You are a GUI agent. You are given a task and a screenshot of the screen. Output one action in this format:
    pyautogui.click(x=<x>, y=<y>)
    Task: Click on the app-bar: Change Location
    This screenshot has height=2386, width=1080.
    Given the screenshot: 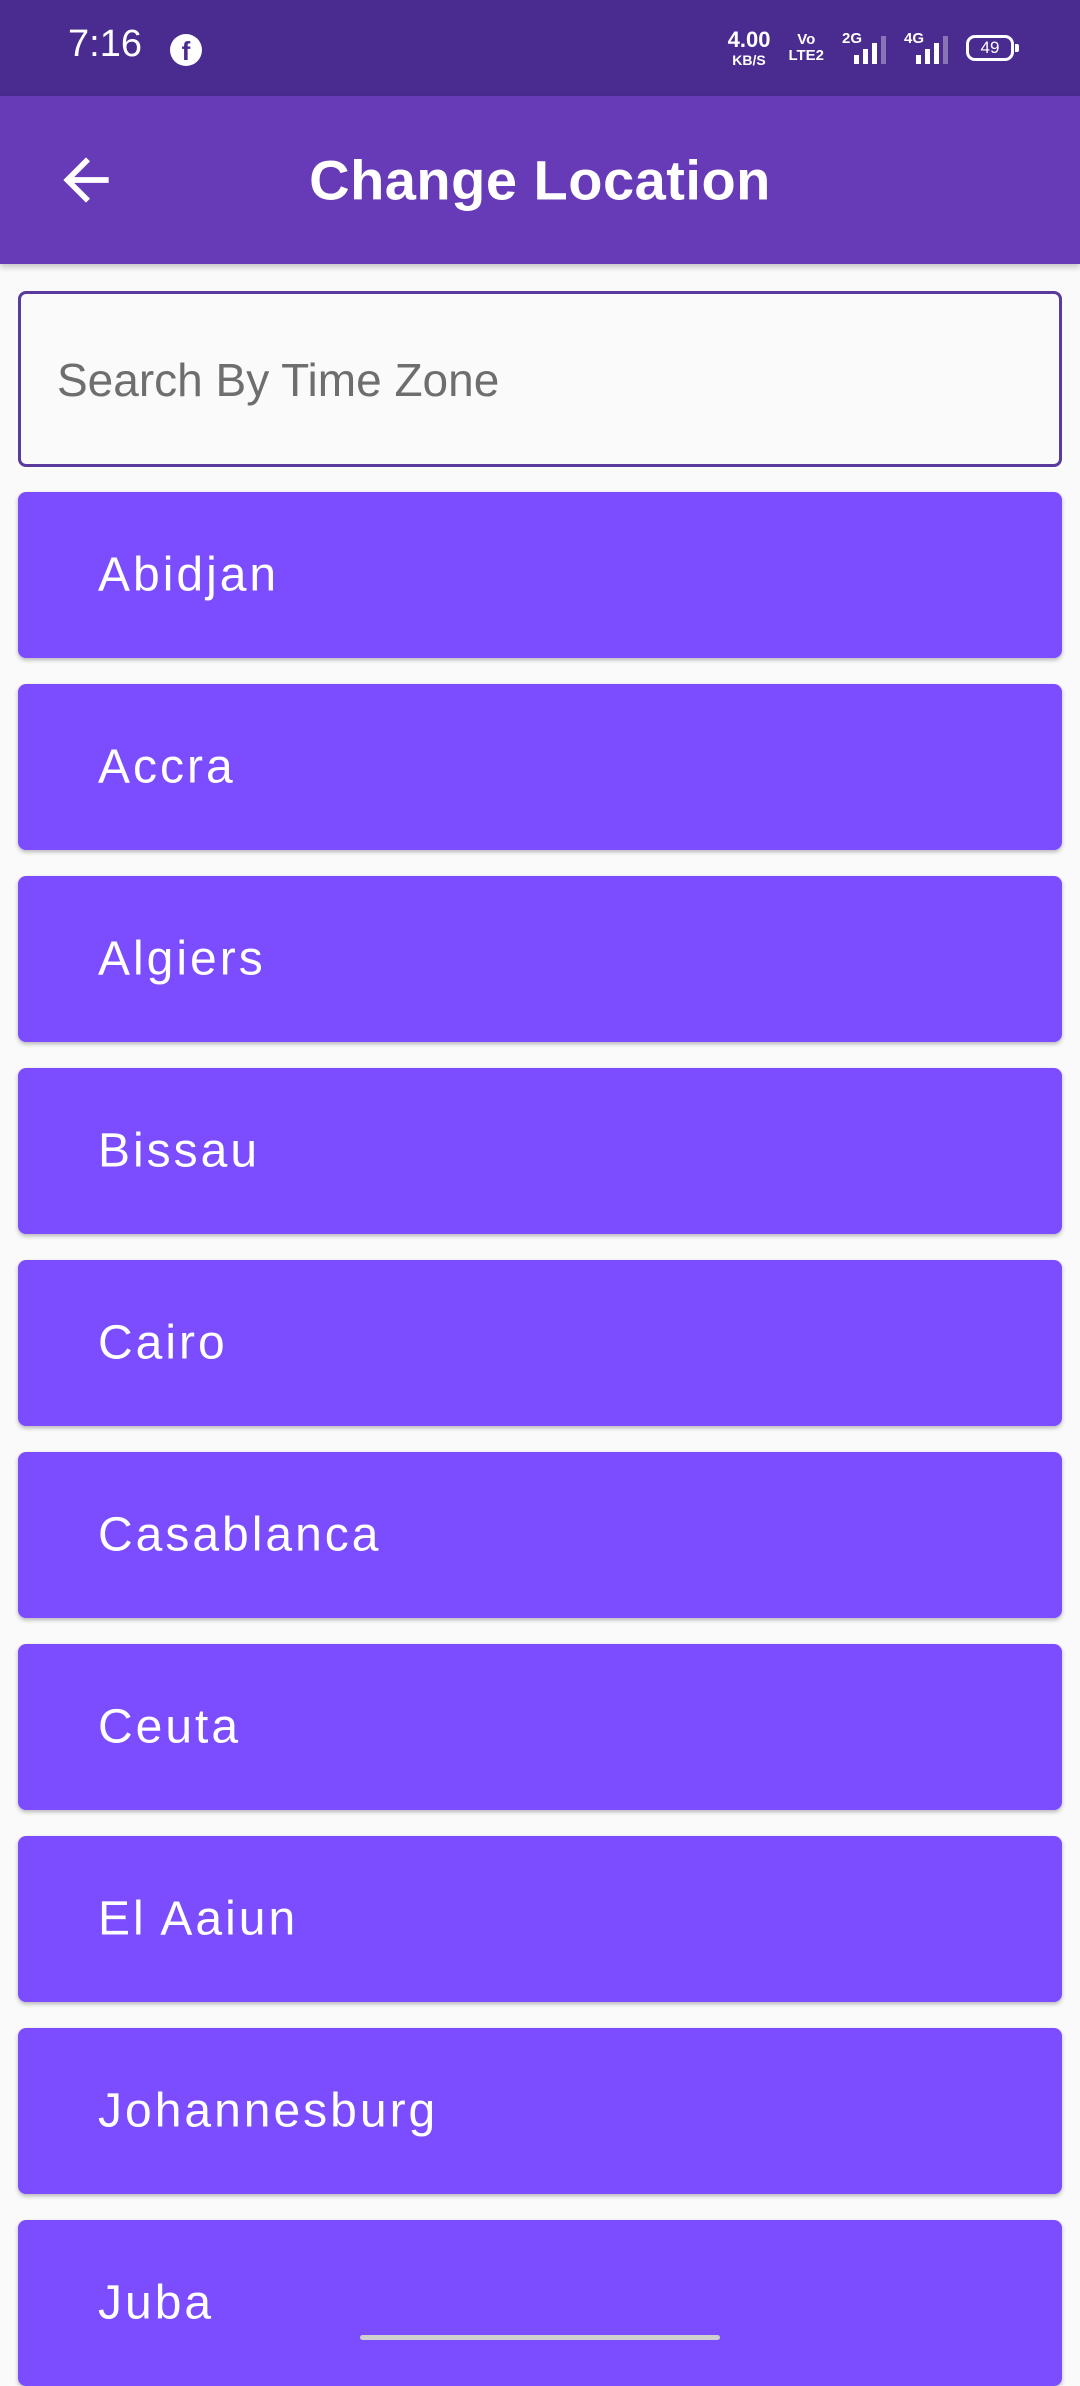 What is the action you would take?
    pyautogui.click(x=540, y=180)
    